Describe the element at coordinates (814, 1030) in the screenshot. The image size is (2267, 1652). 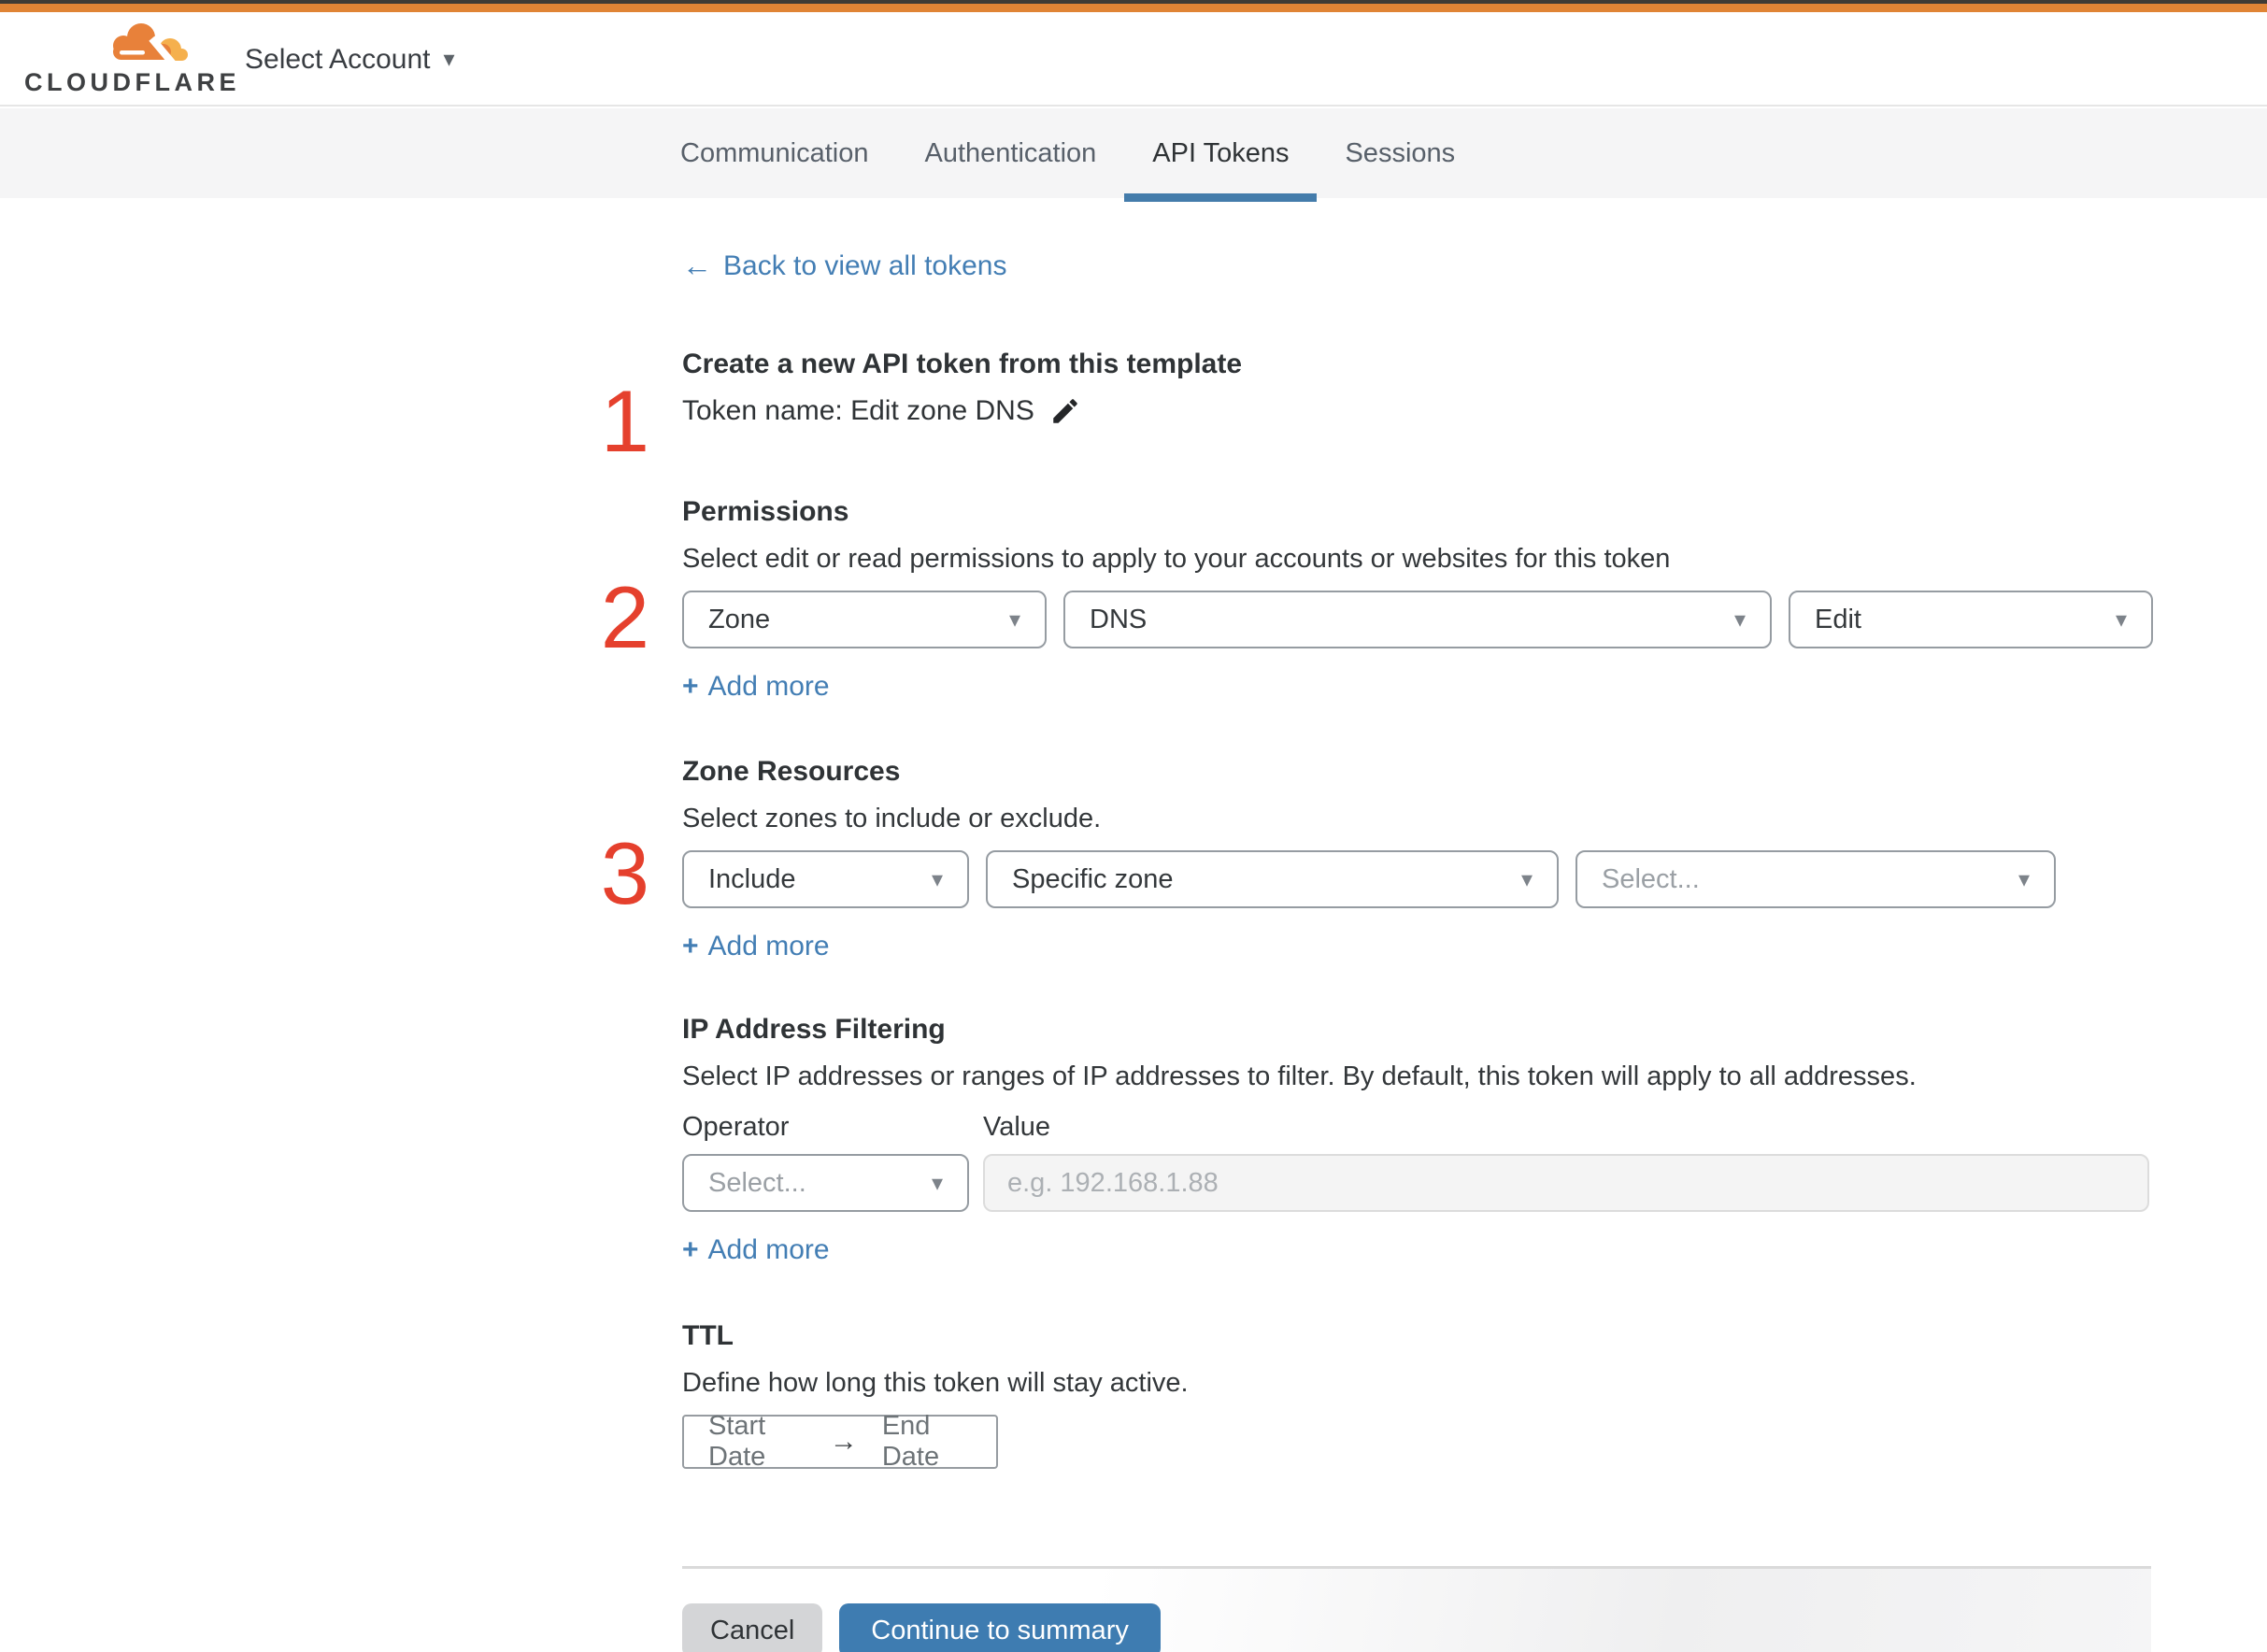
I see `ip-filtering-title: IP Address Filtering` at that location.